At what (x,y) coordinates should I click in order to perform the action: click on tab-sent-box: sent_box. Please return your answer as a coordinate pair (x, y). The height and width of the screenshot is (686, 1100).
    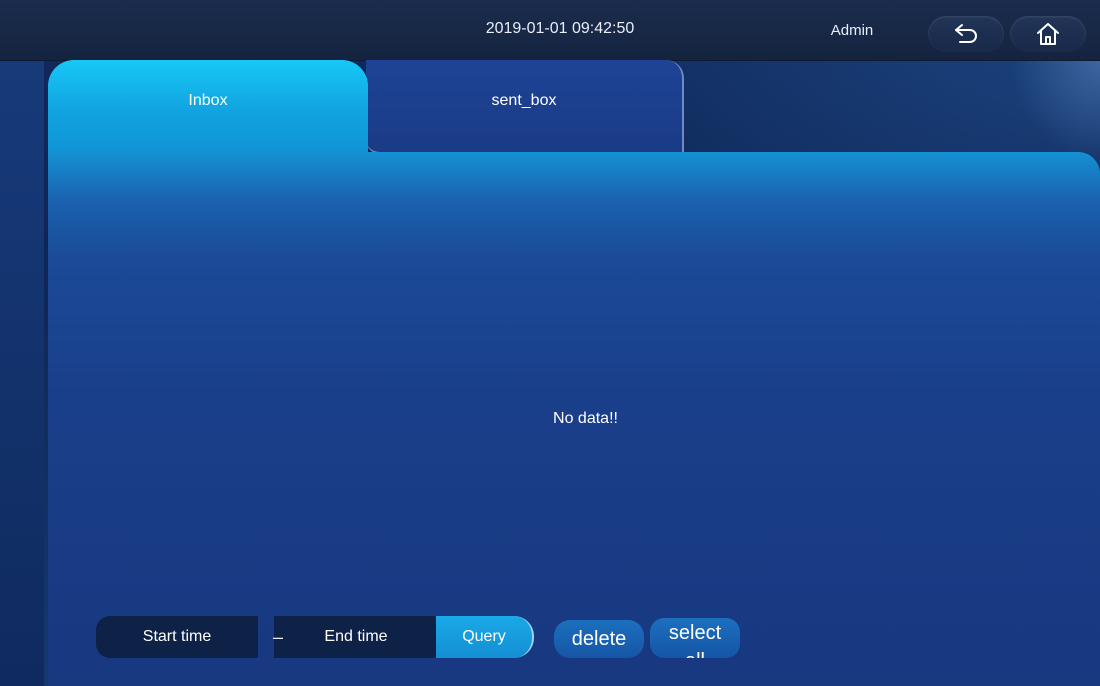
    Looking at the image, I should click on (525, 107).